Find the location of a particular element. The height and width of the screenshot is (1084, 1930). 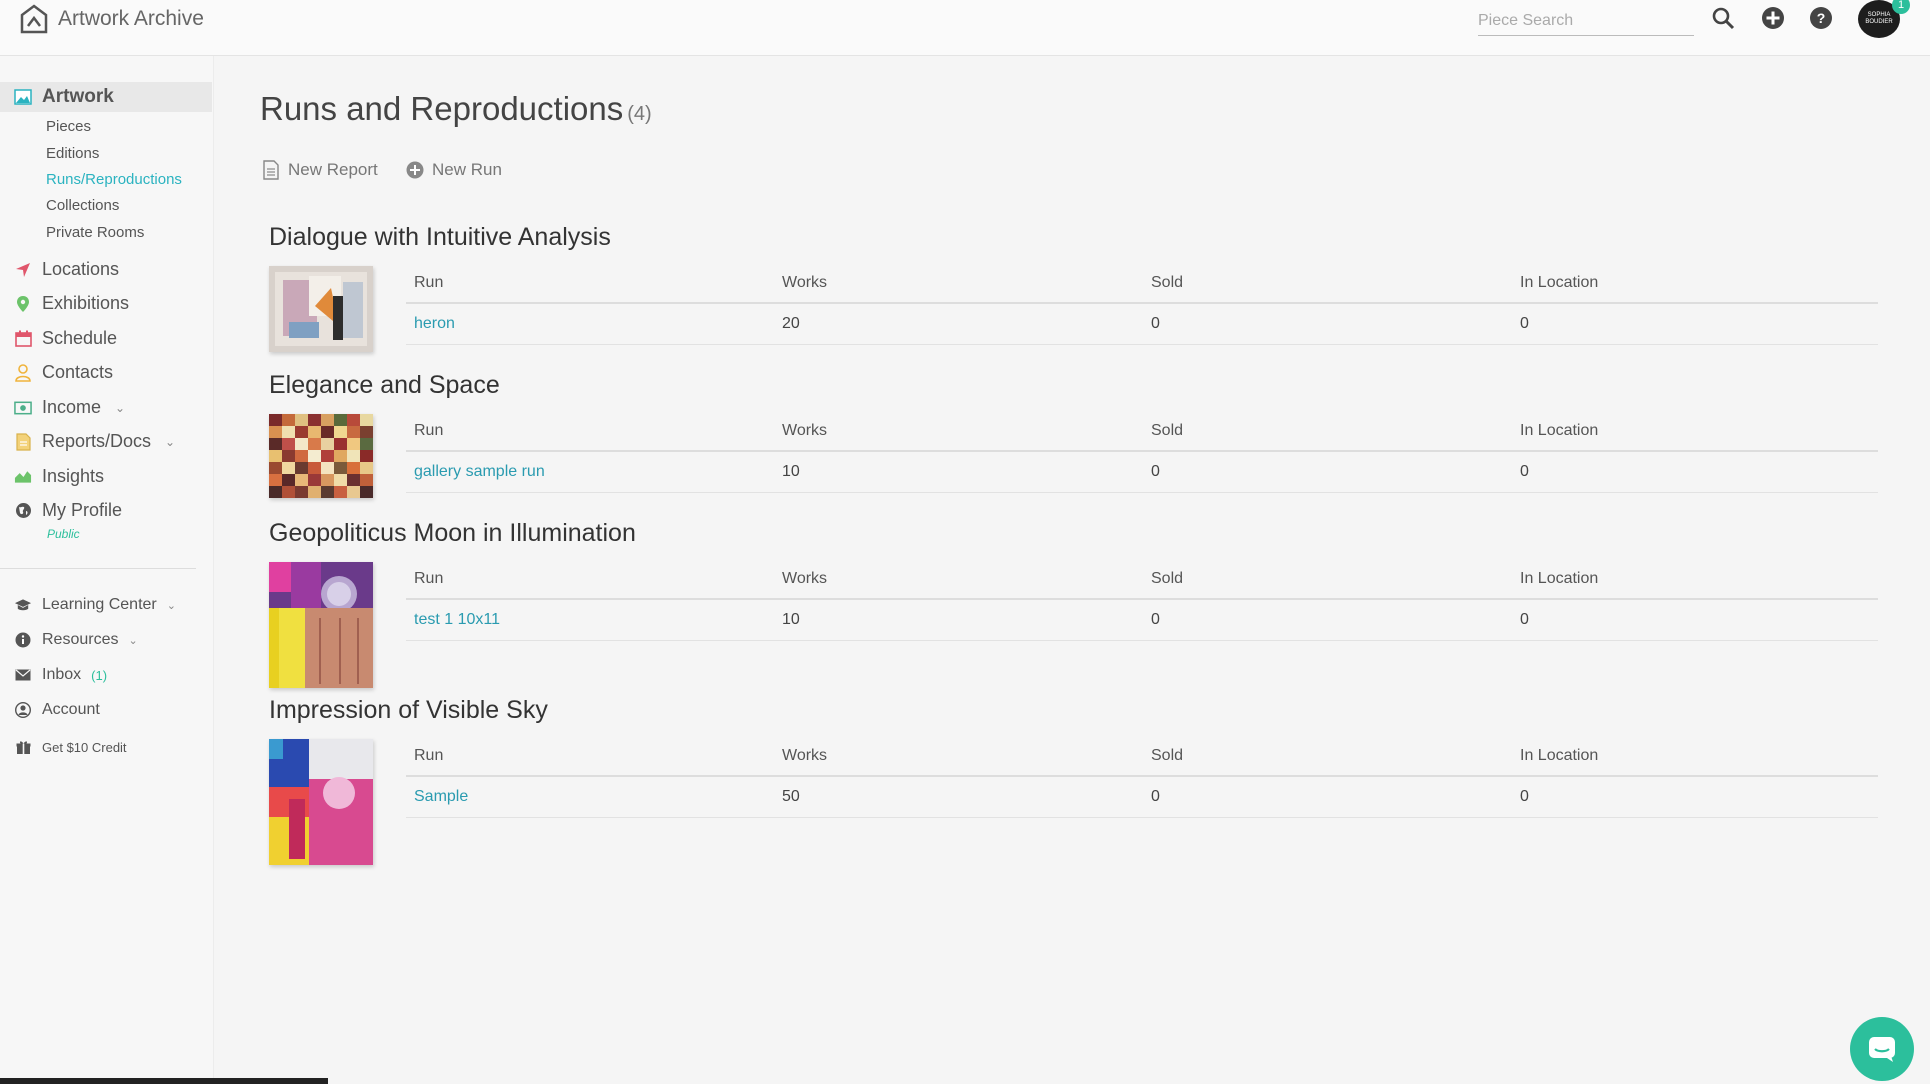

sidebar-item-label: Inbox is located at coordinates (62, 674).